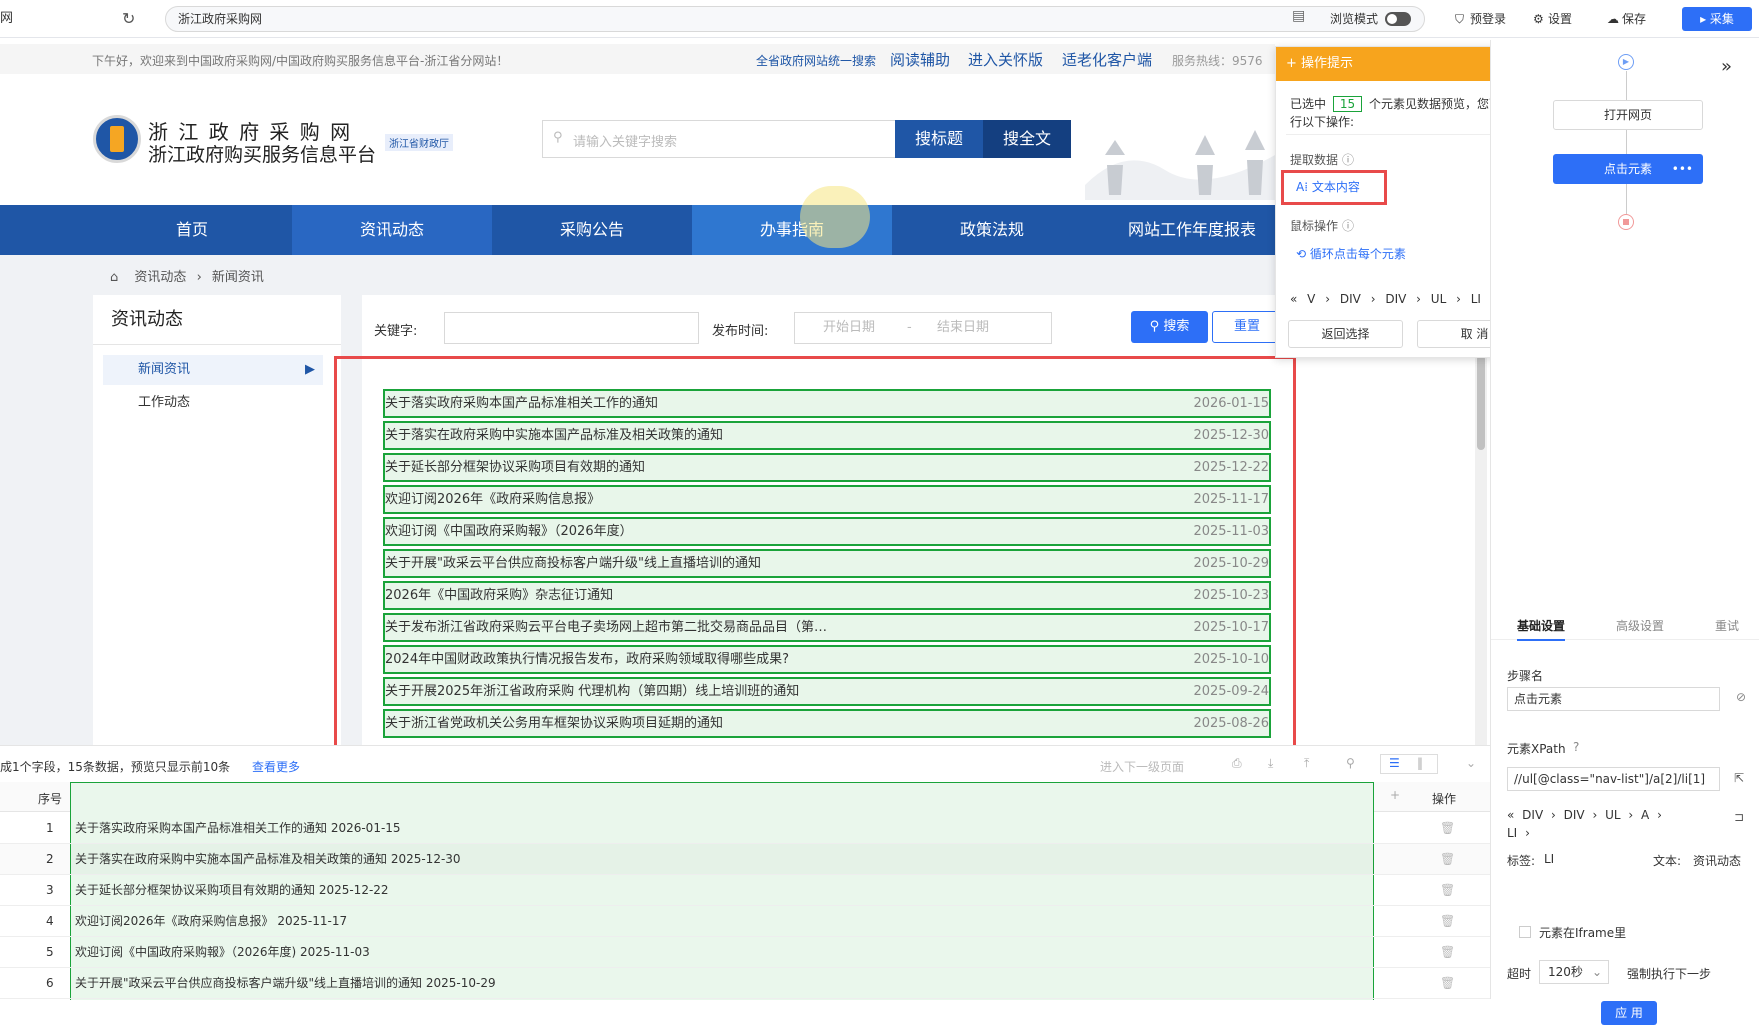 This screenshot has width=1759, height=1025. I want to click on settings-button: 设置, so click(1560, 19).